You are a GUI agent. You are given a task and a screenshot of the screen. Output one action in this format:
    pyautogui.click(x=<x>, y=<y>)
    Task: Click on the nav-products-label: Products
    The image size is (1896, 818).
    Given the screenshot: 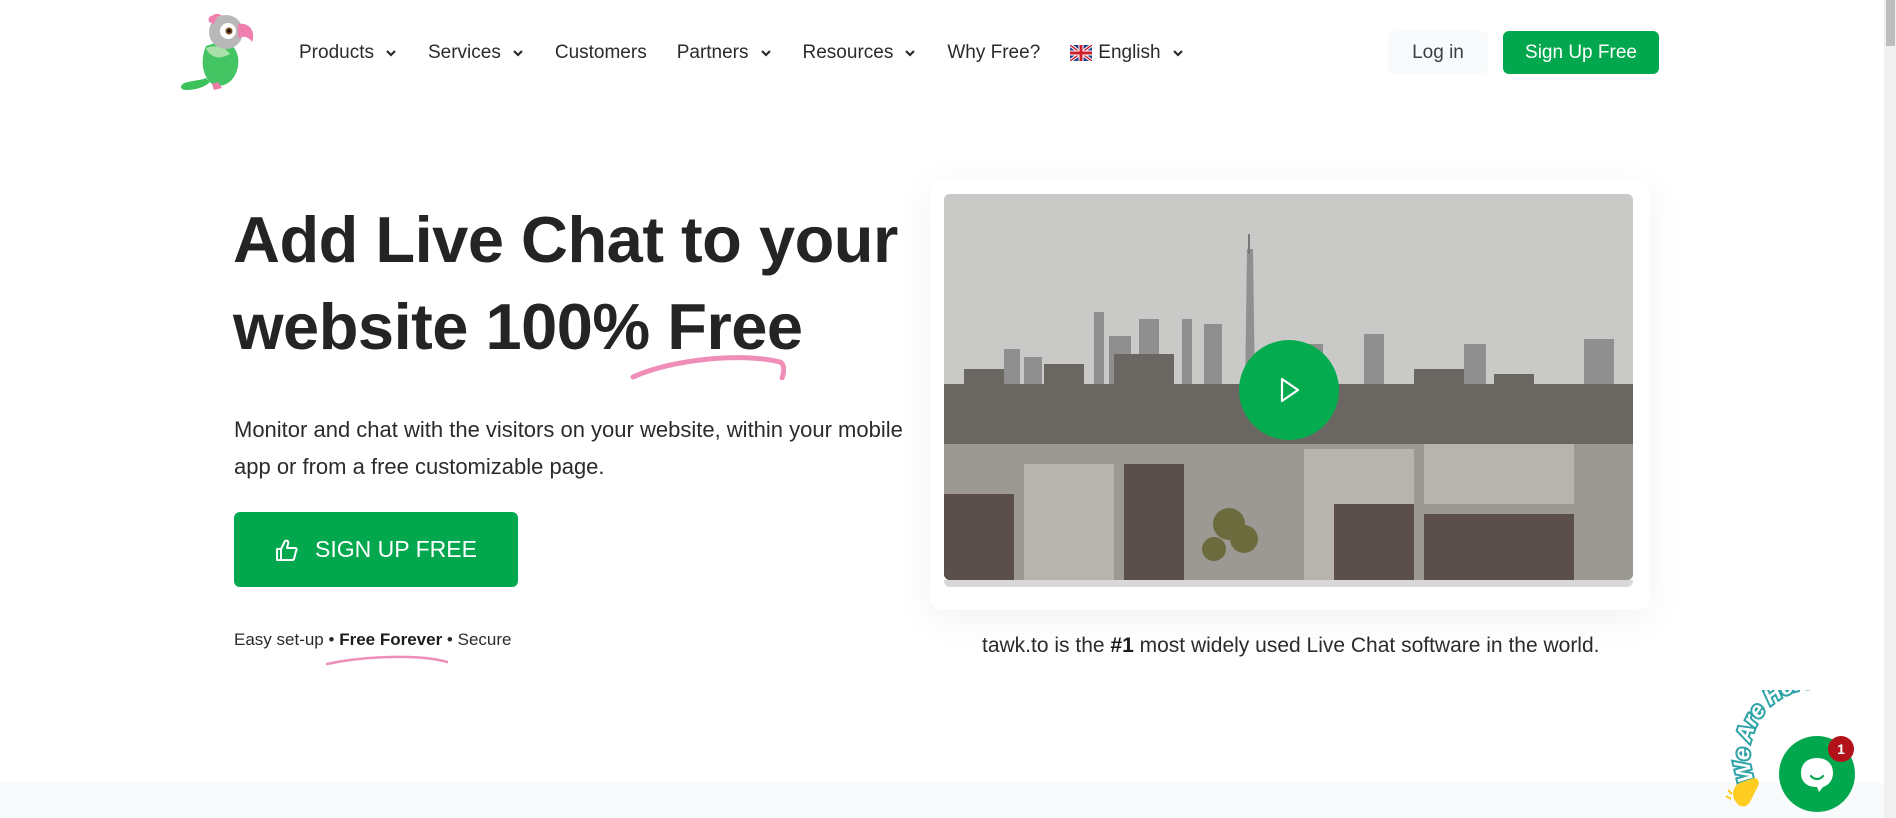 What is the action you would take?
    pyautogui.click(x=336, y=52)
    